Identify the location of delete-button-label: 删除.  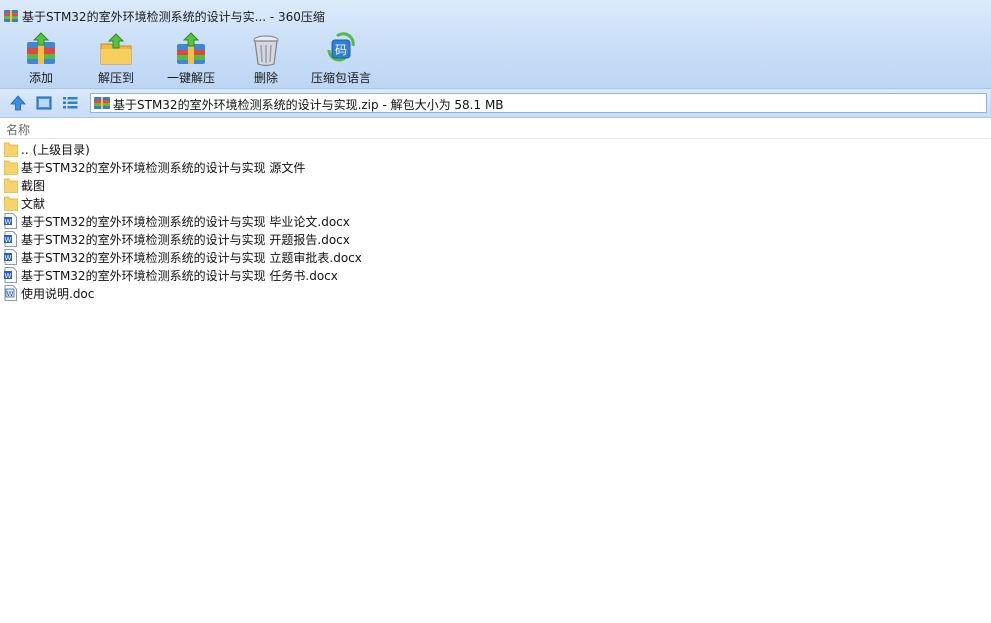
(265, 78).